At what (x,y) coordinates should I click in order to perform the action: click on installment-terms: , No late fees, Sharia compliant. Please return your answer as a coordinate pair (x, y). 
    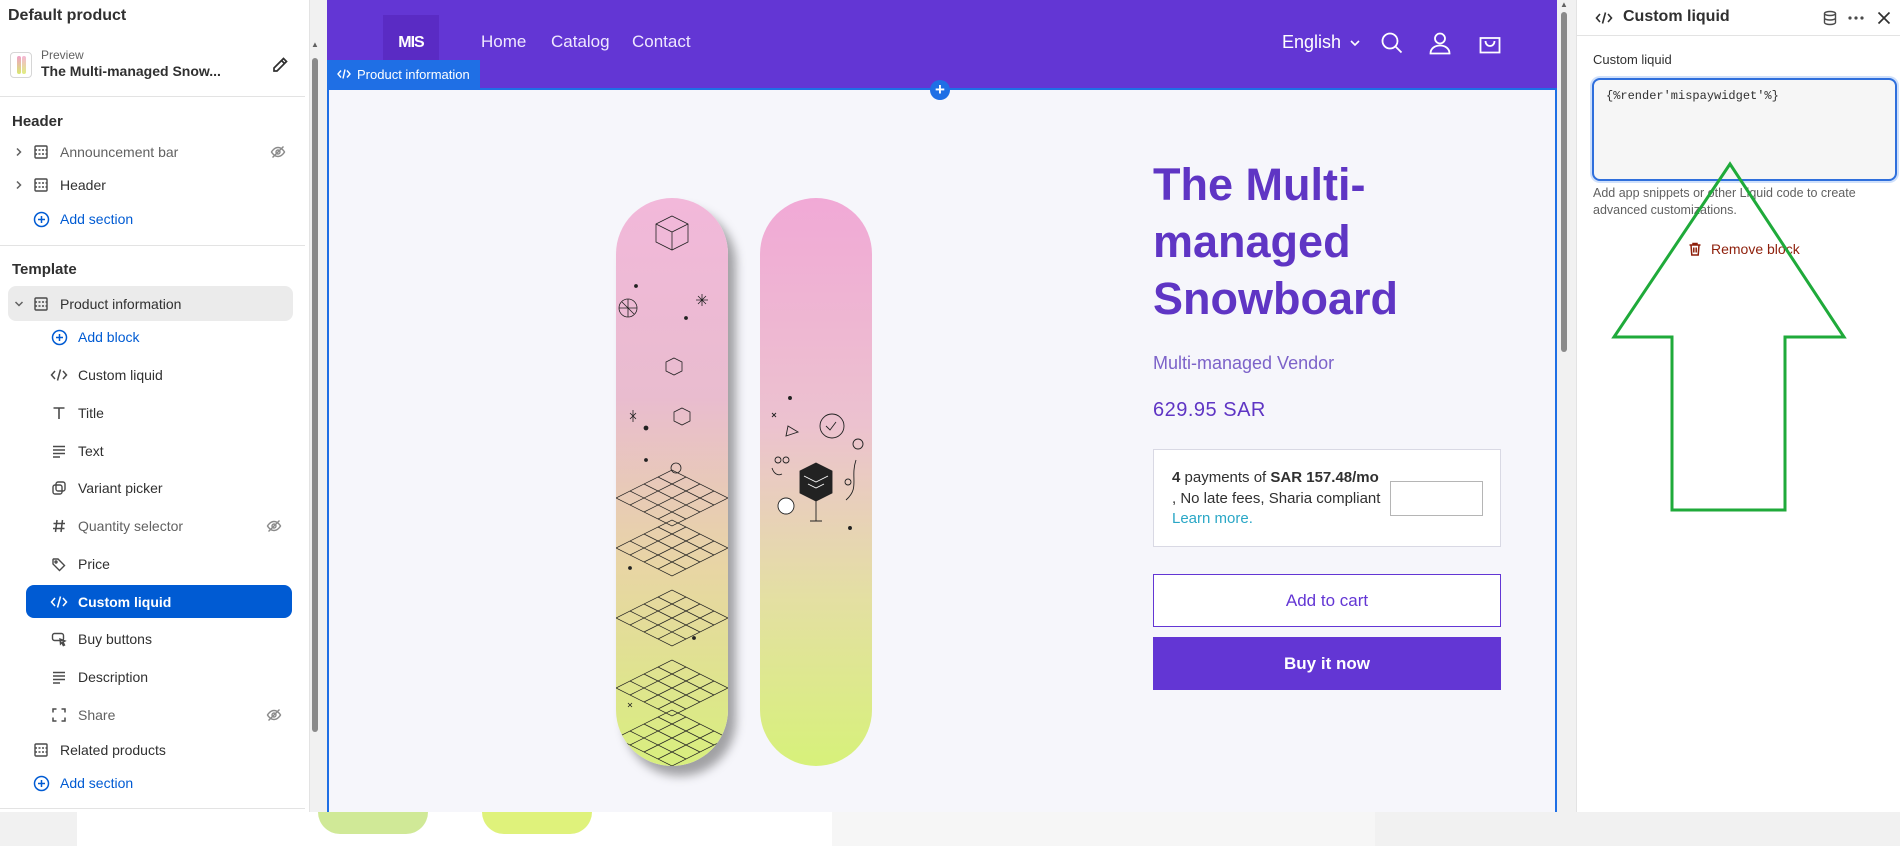
    Looking at the image, I should click on (1276, 498).